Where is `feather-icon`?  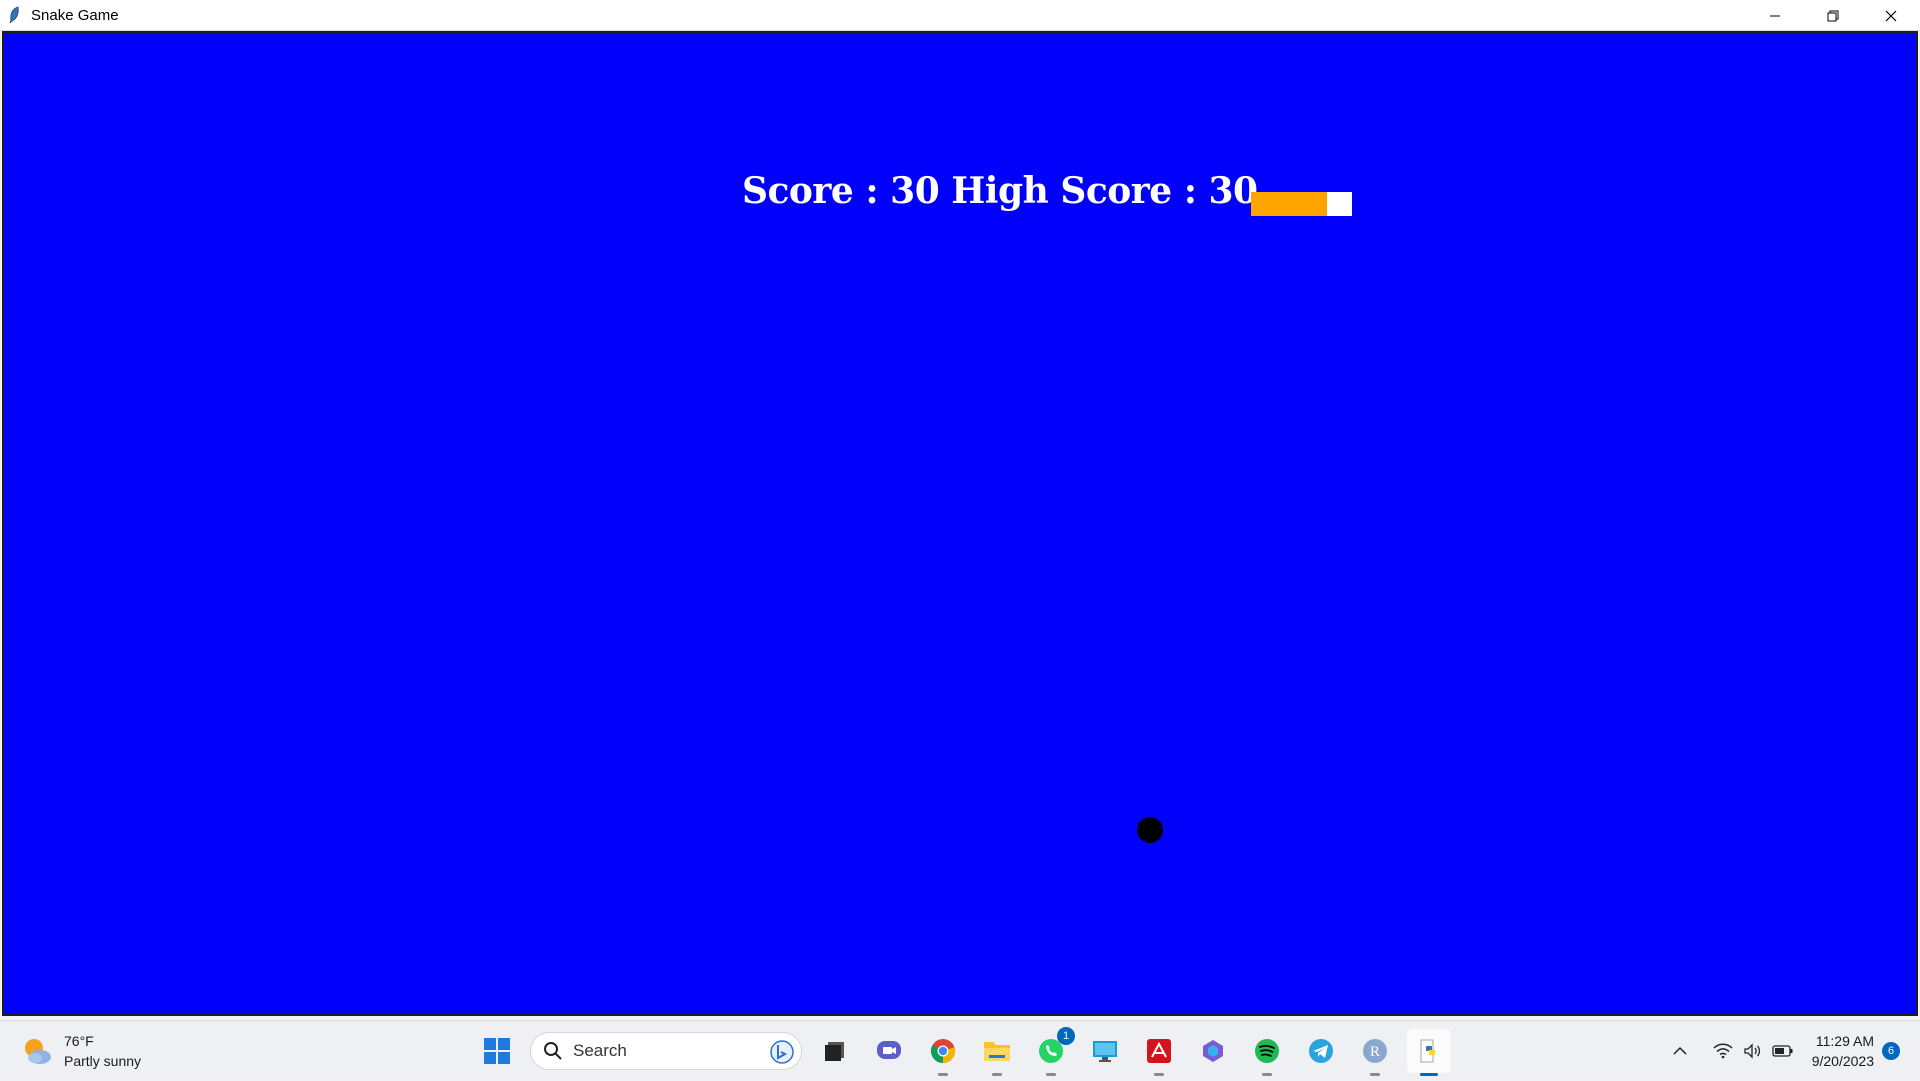
feather-icon is located at coordinates (14, 15).